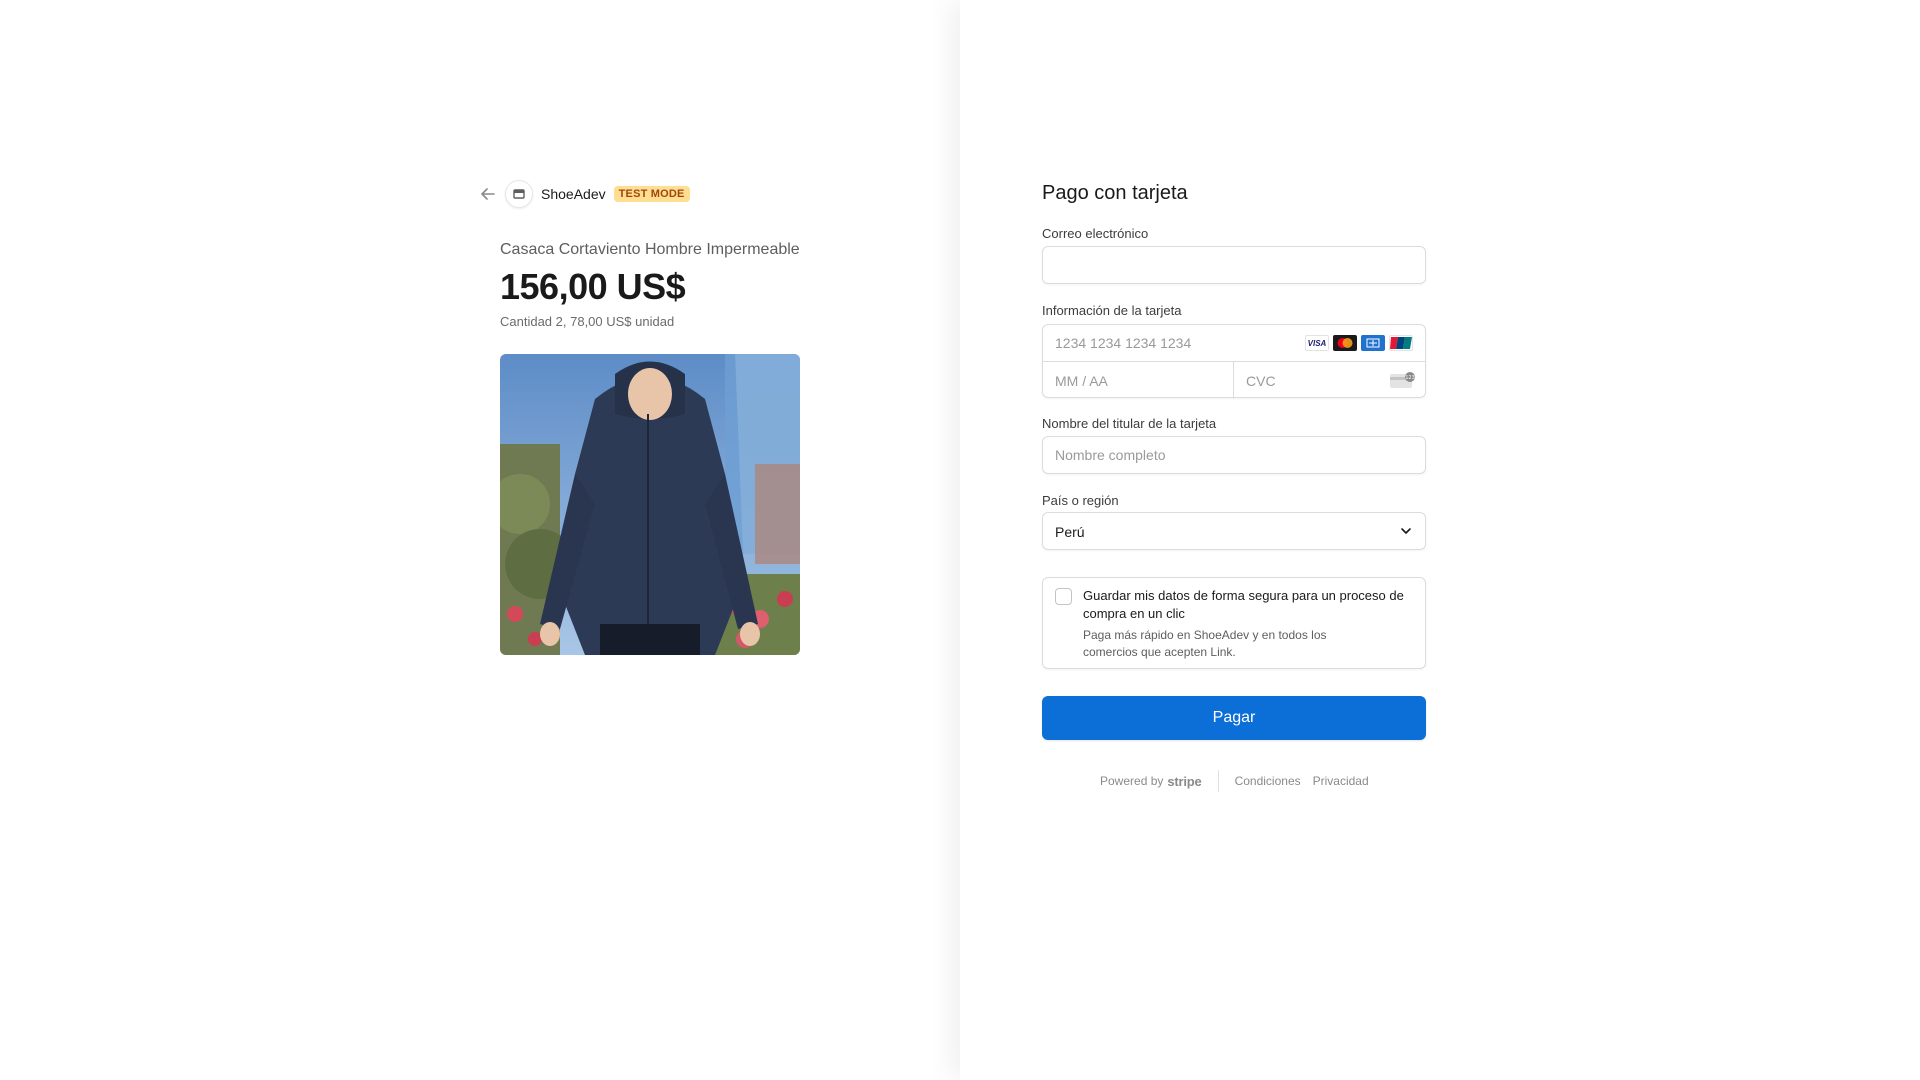 The width and height of the screenshot is (1920, 1080). Describe the element at coordinates (1401, 343) in the screenshot. I see `unionpay-icon` at that location.